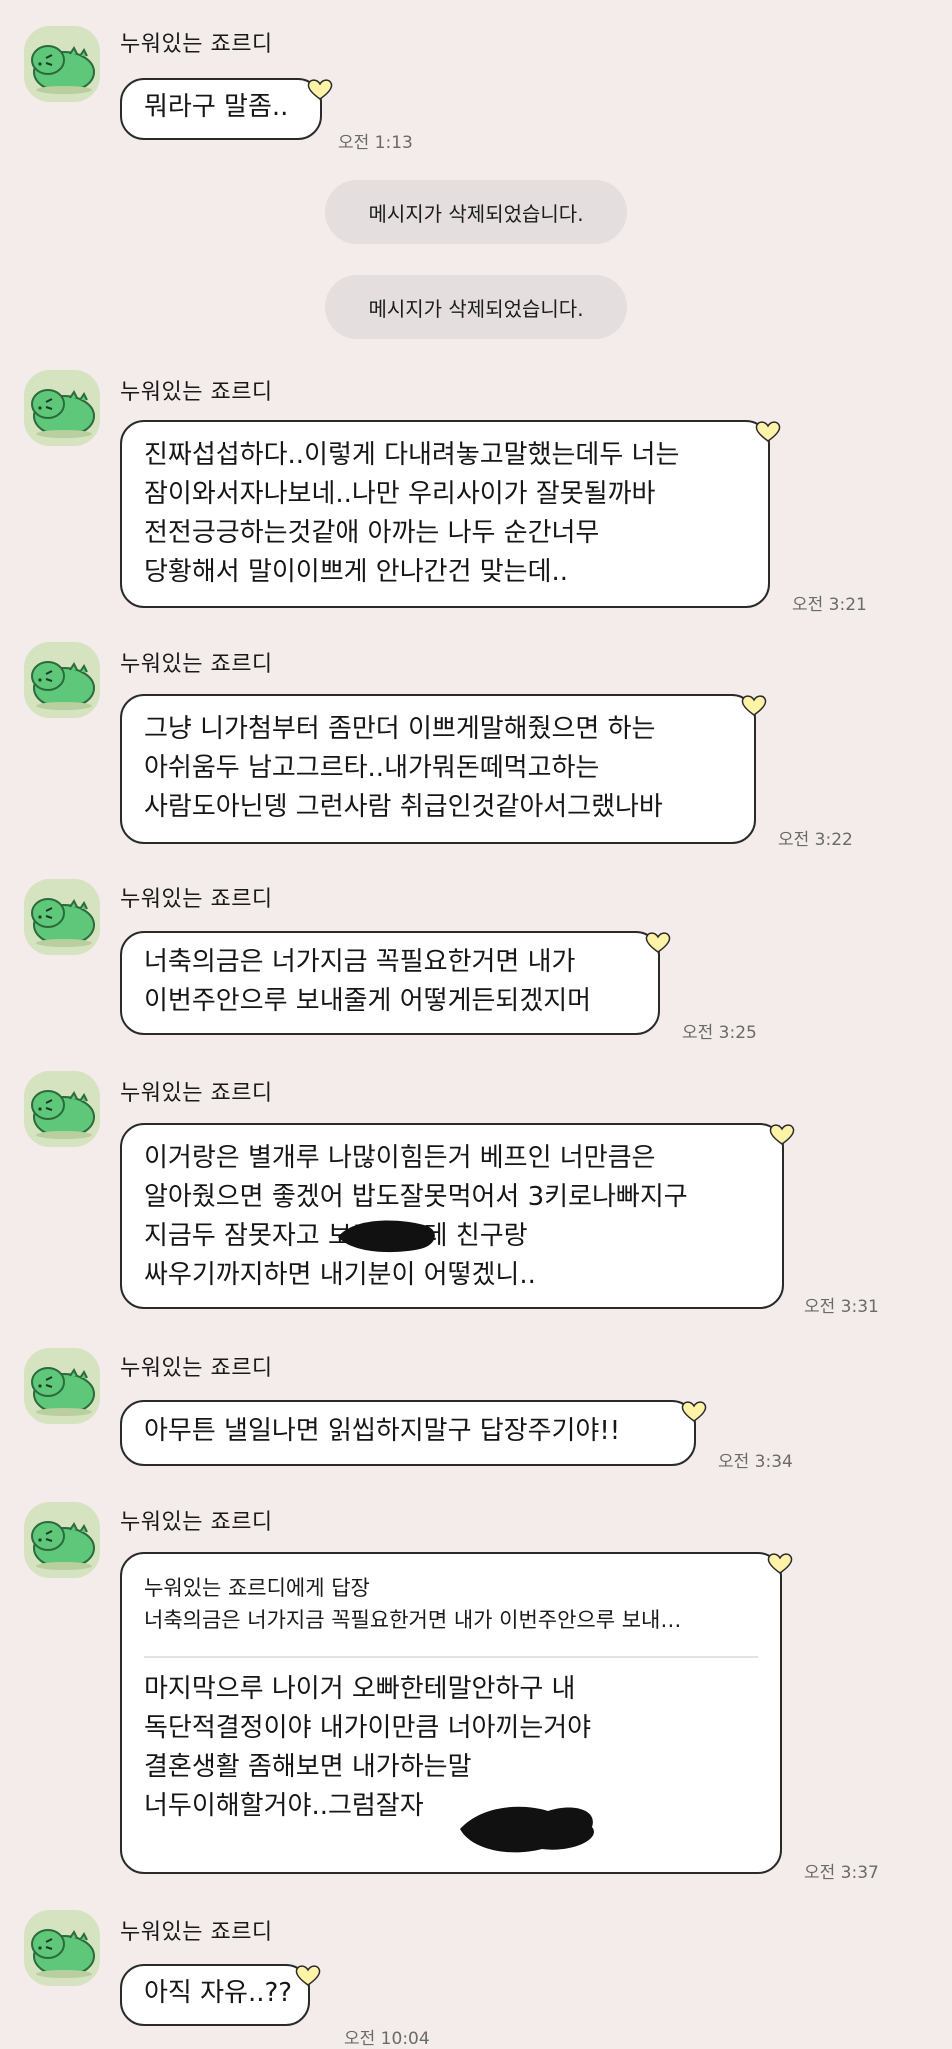  I want to click on message-line: 진짜섭섭하다..이렇게 다내려놓고말했는데두 너는, so click(412, 455).